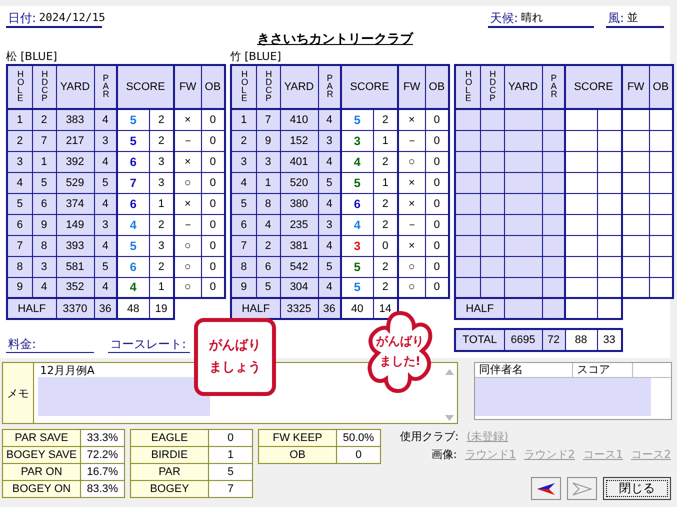  Describe the element at coordinates (32, 56) in the screenshot. I see `course-name: 松 [BLUE]` at that location.